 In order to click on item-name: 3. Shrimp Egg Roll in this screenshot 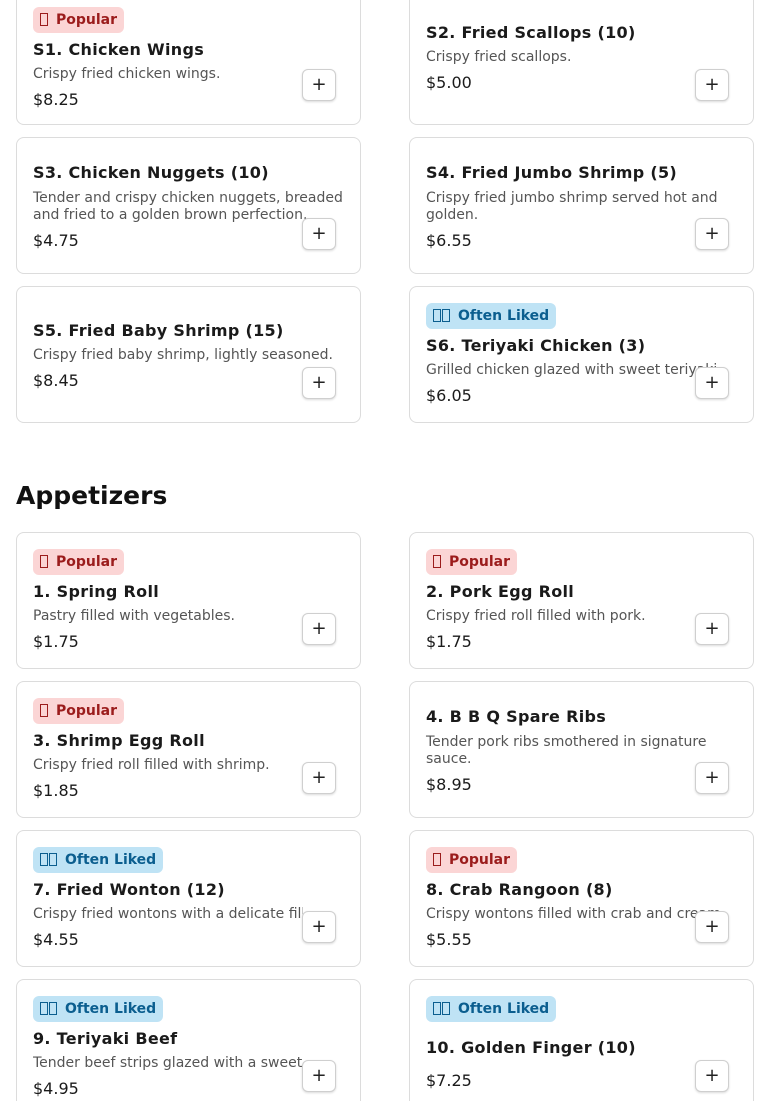, I will do `click(119, 740)`.